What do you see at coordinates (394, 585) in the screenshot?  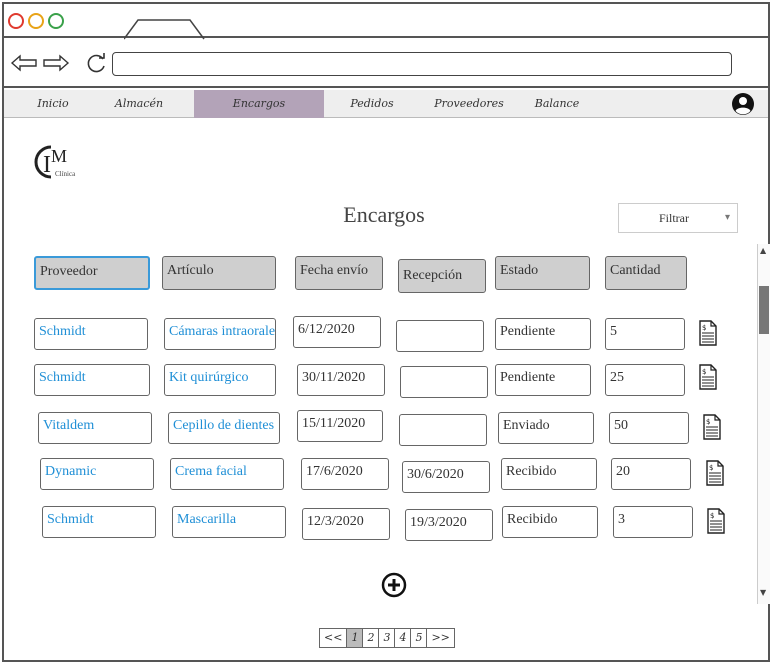 I see `add-order-button` at bounding box center [394, 585].